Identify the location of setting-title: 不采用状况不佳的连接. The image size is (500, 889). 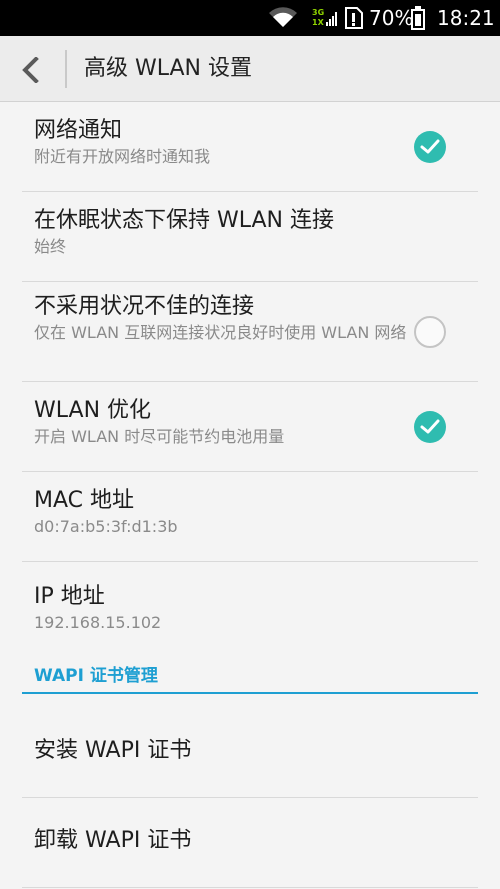
(144, 306).